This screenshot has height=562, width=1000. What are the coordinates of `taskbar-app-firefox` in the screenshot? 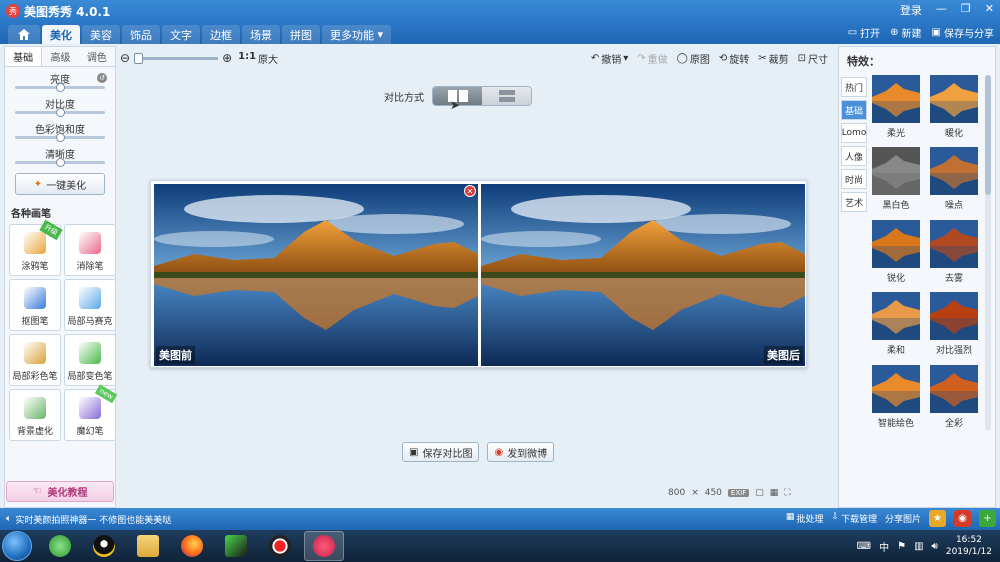 It's located at (192, 546).